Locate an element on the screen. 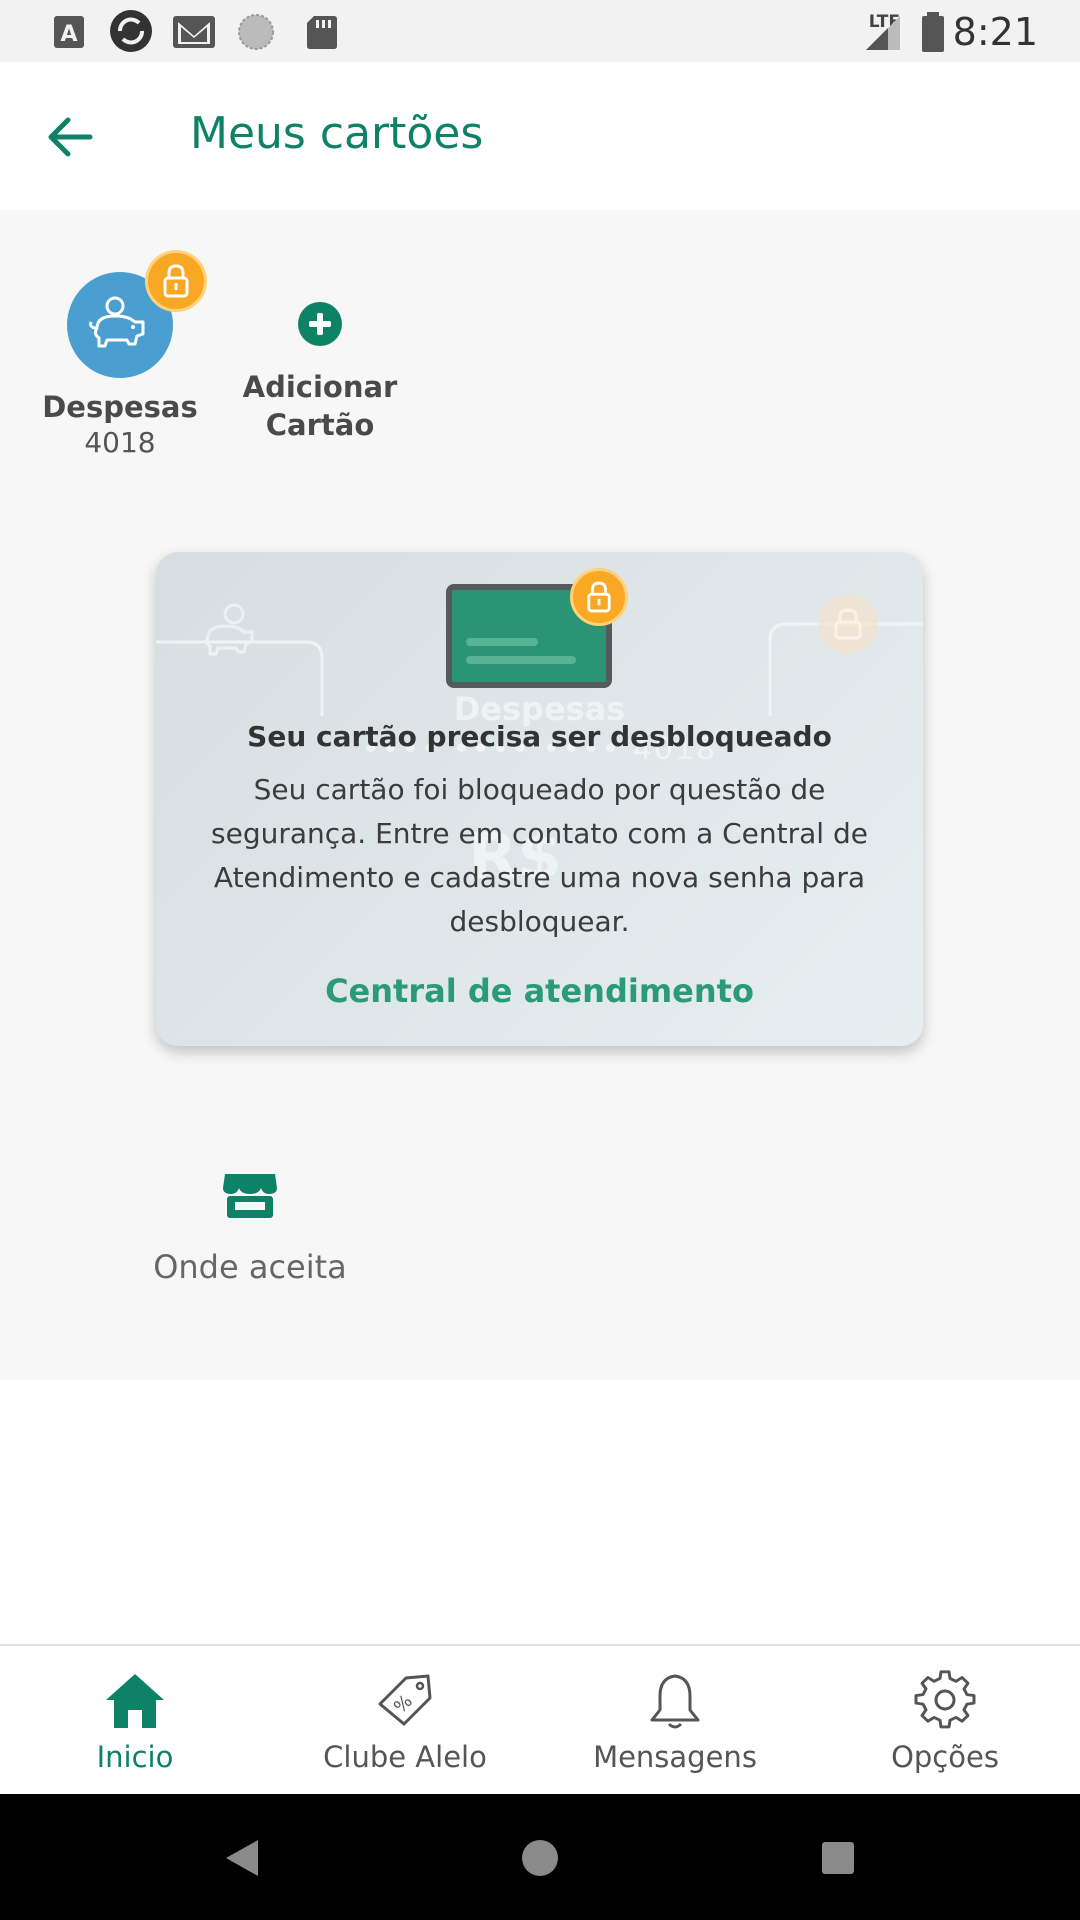 The width and height of the screenshot is (1080, 1920). nav-item-clube-alelo: % Clube Alelo is located at coordinates (405, 1721).